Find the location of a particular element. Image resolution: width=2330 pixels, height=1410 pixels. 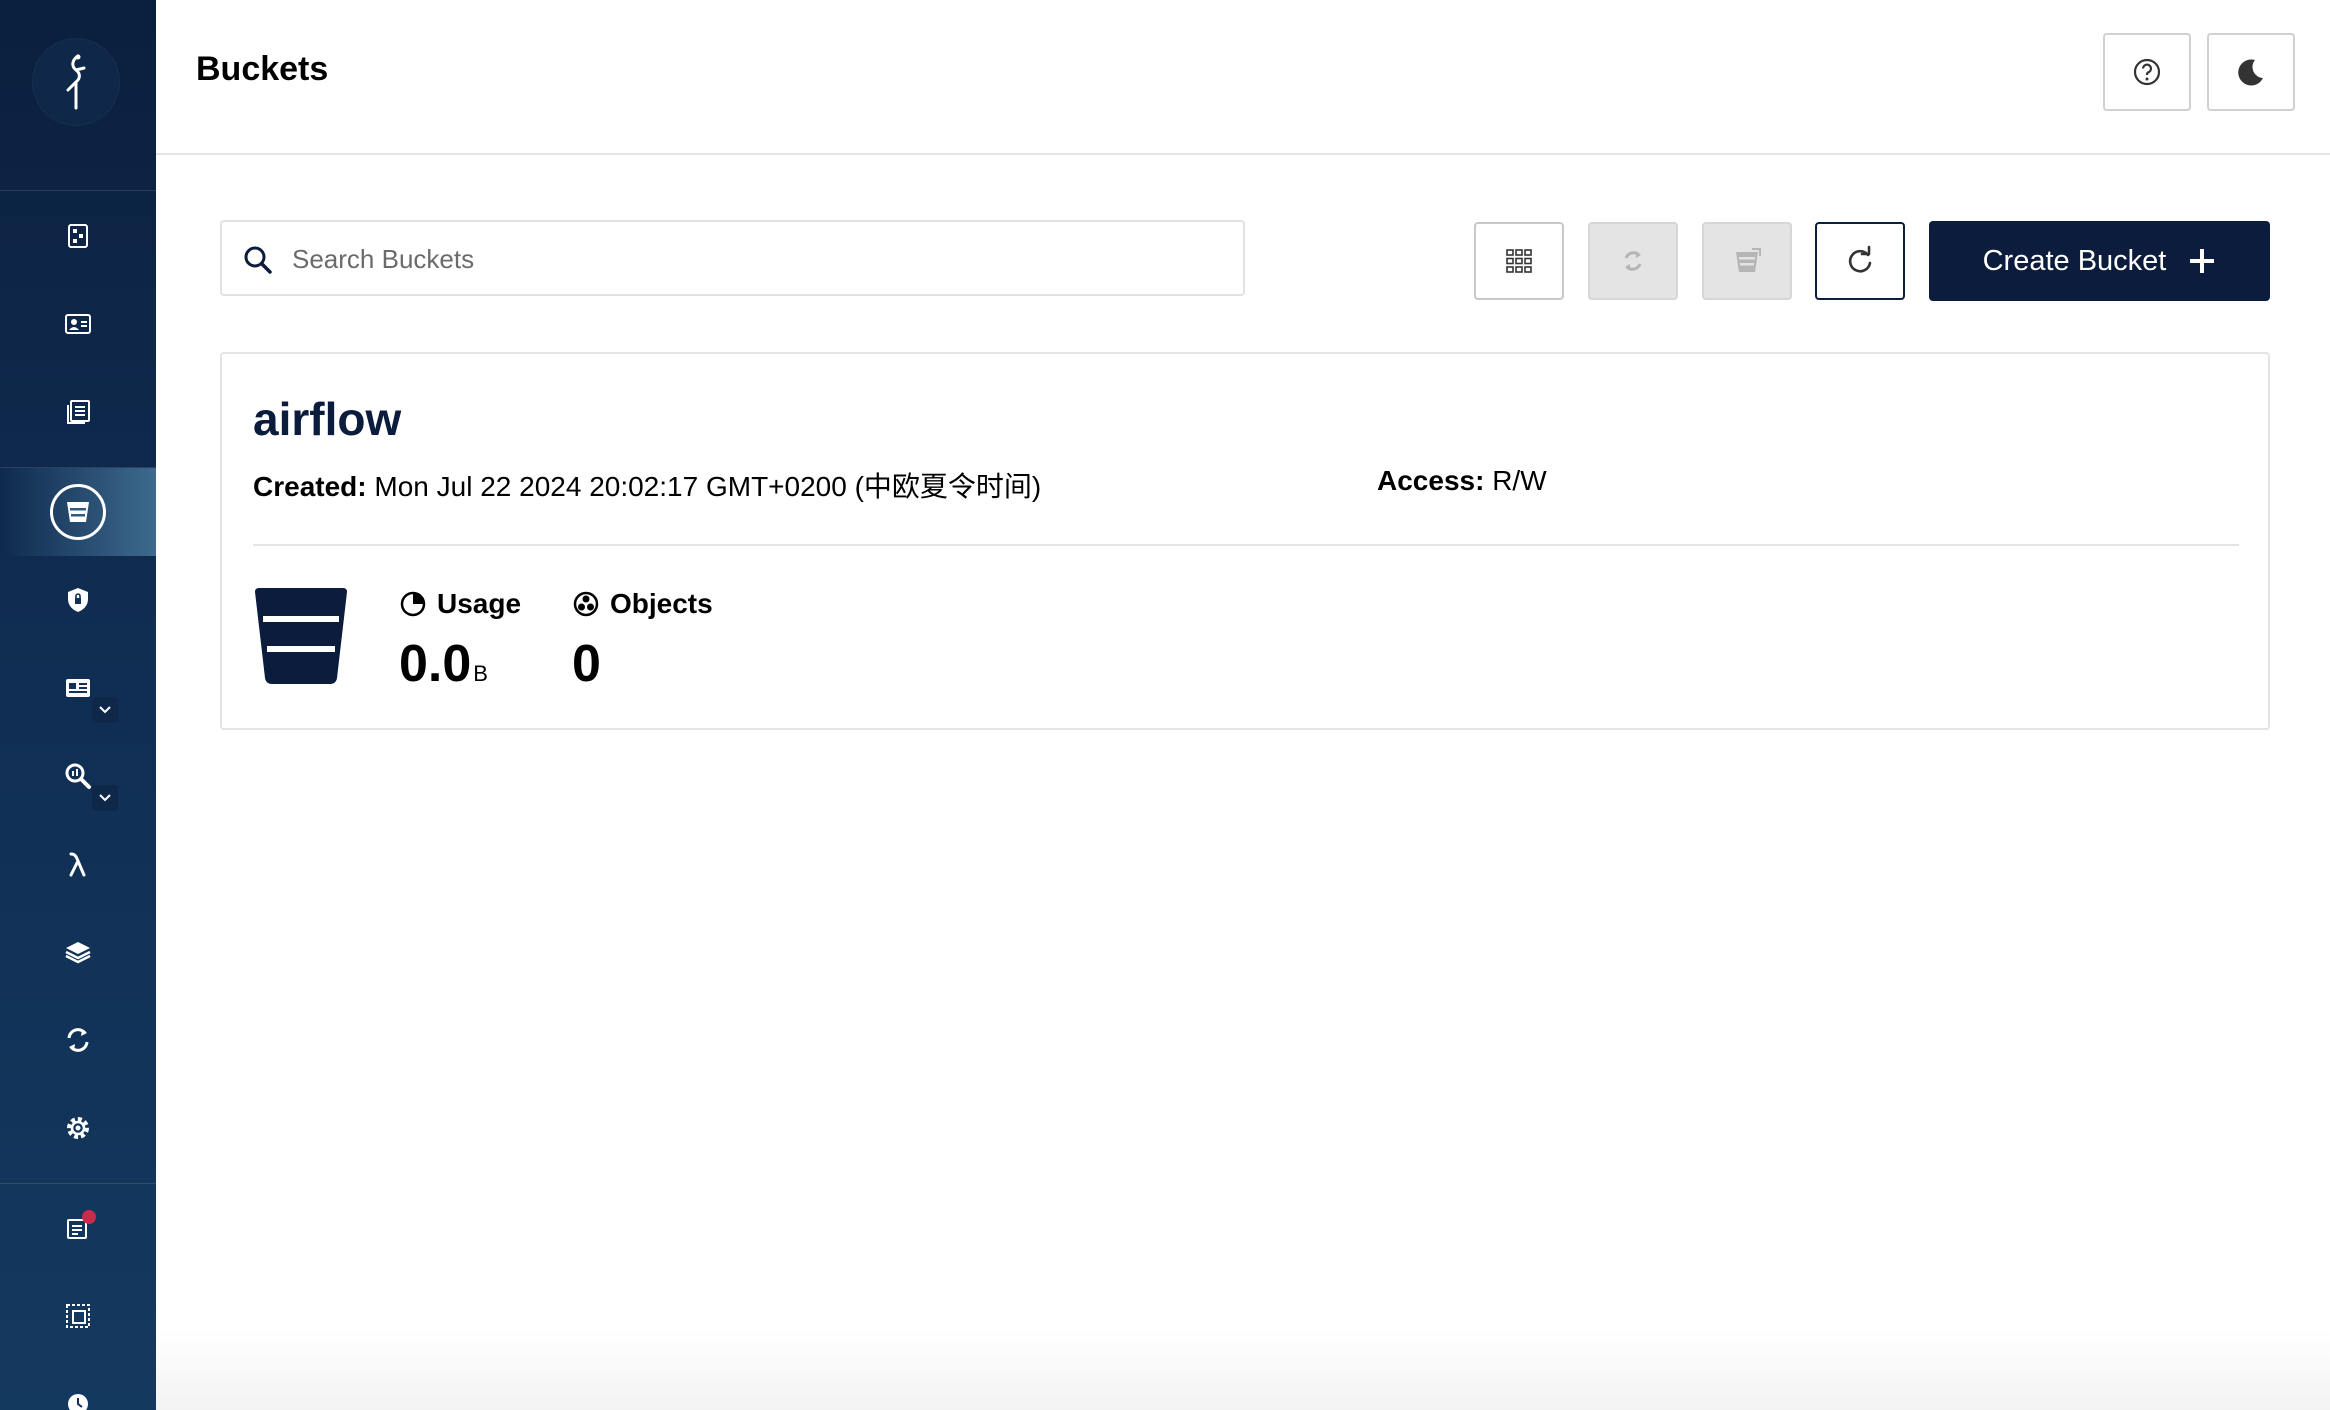

support-icon is located at coordinates (78, 1316).